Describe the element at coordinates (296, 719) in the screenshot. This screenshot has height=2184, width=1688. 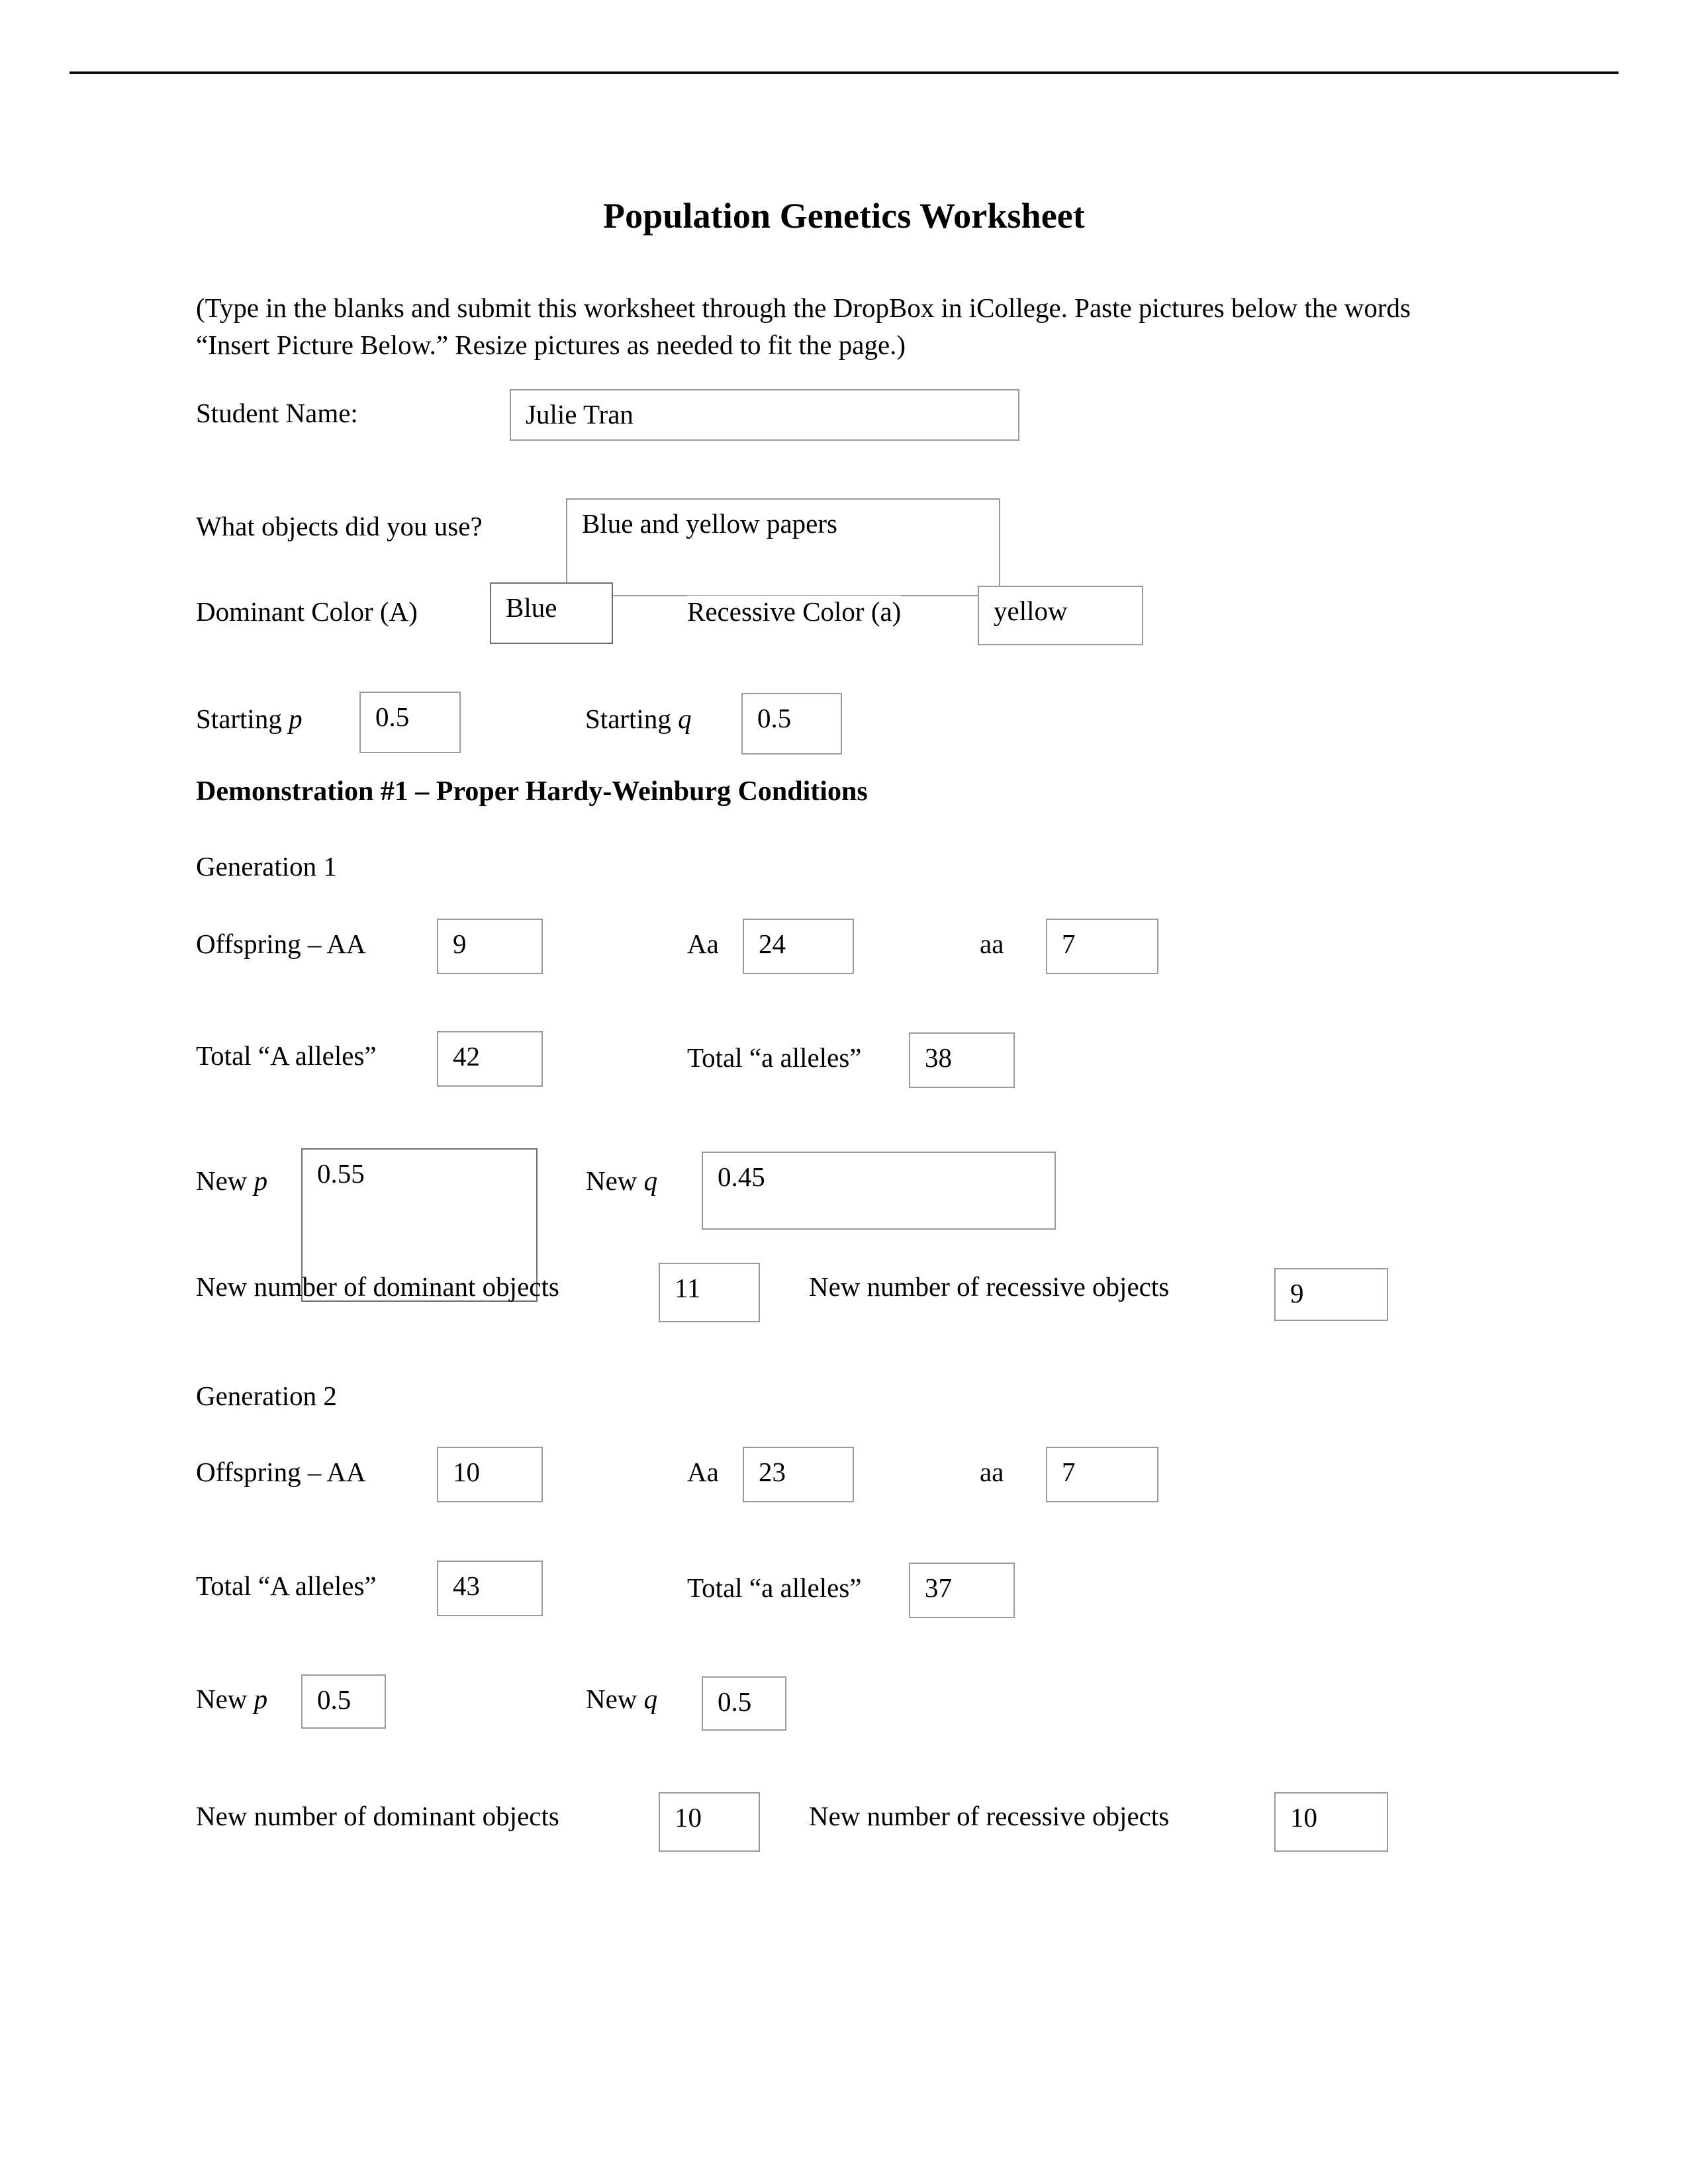
I see `starting-p-symbol: p` at that location.